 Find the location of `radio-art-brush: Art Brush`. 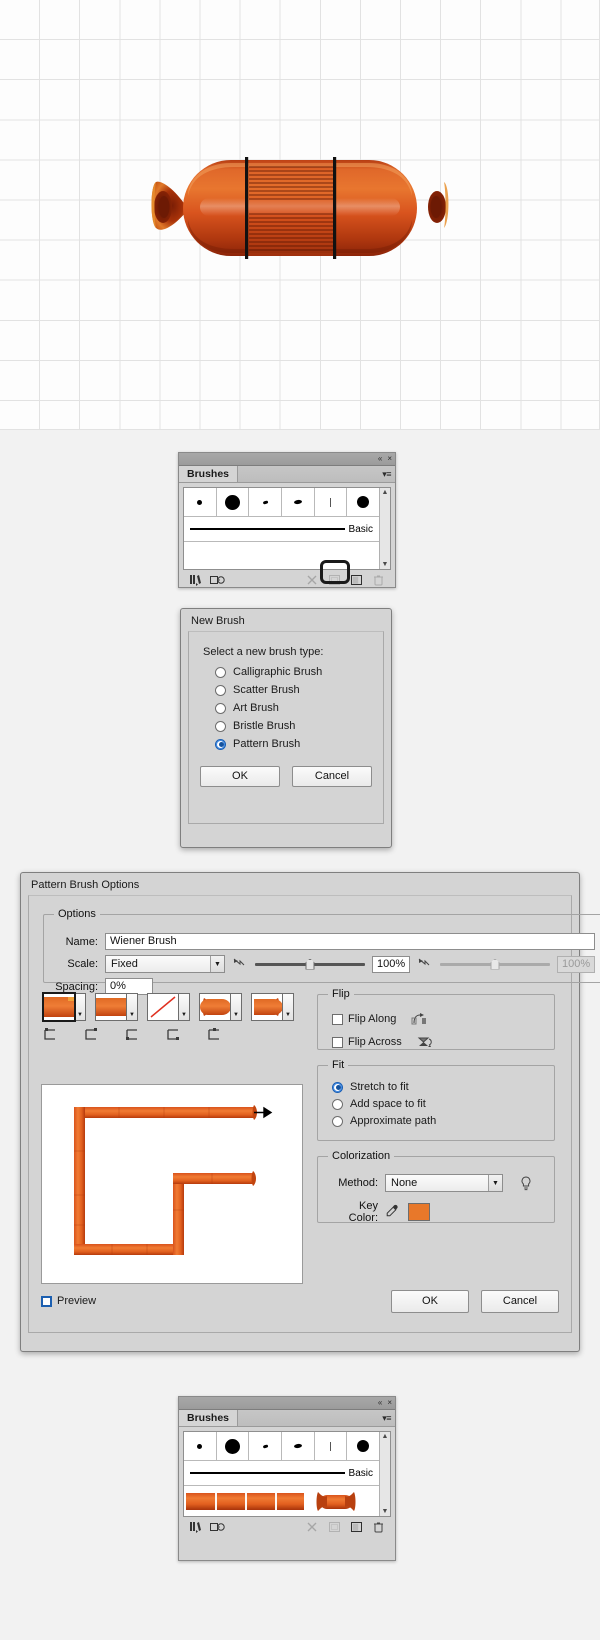

radio-art-brush: Art Brush is located at coordinates (293, 708).